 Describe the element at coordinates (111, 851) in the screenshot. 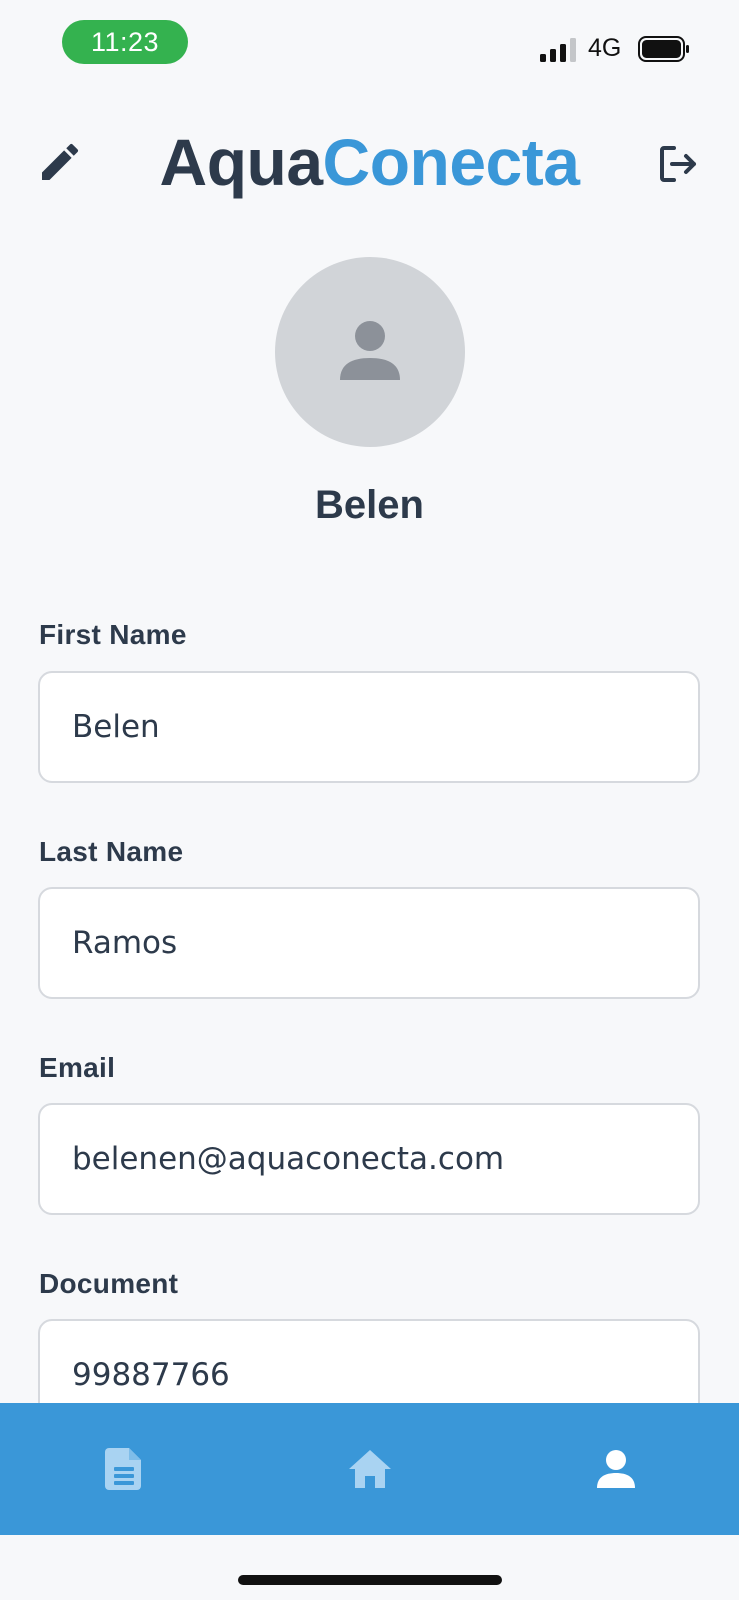

I see `last-name-label: Last Name` at that location.